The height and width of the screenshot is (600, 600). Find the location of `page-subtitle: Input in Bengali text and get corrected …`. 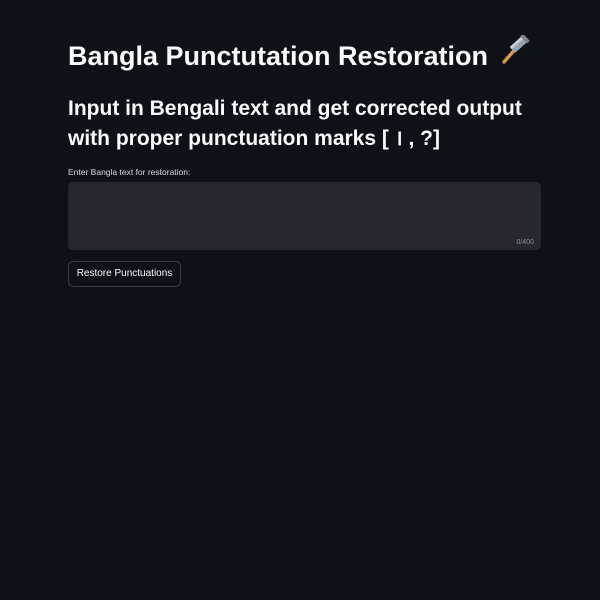

page-subtitle: Input in Bengali text and get corrected … is located at coordinates (295, 123).